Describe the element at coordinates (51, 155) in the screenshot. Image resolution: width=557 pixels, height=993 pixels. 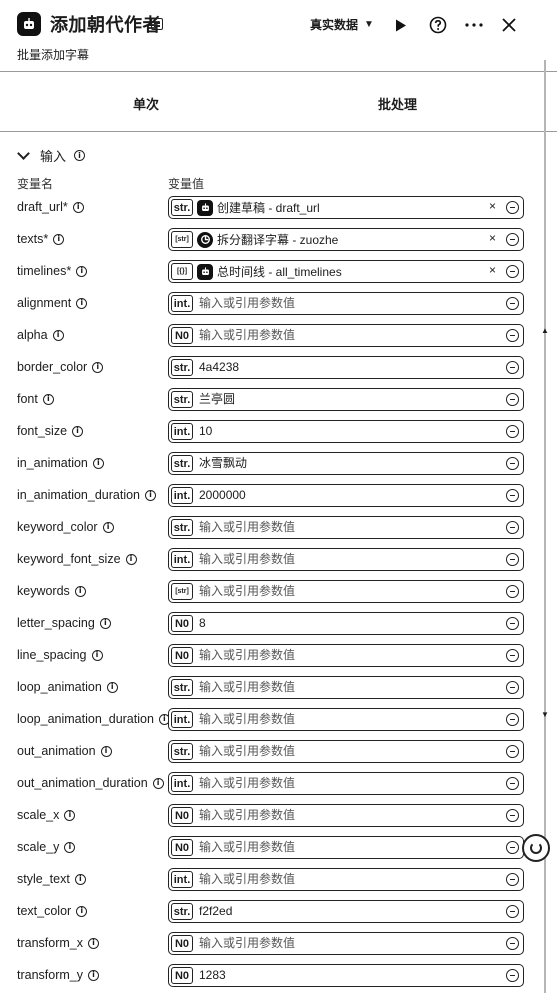
I see `input-section-toggle: 输入 i` at that location.